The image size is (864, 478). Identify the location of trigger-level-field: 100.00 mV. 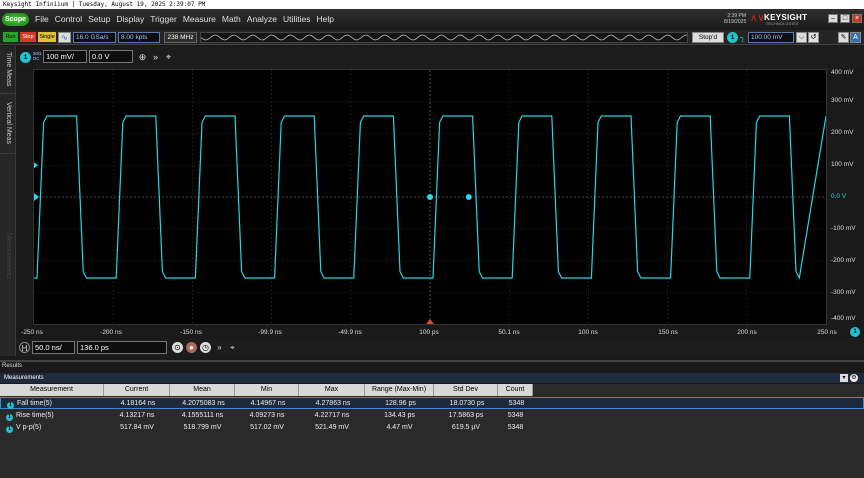
(771, 37).